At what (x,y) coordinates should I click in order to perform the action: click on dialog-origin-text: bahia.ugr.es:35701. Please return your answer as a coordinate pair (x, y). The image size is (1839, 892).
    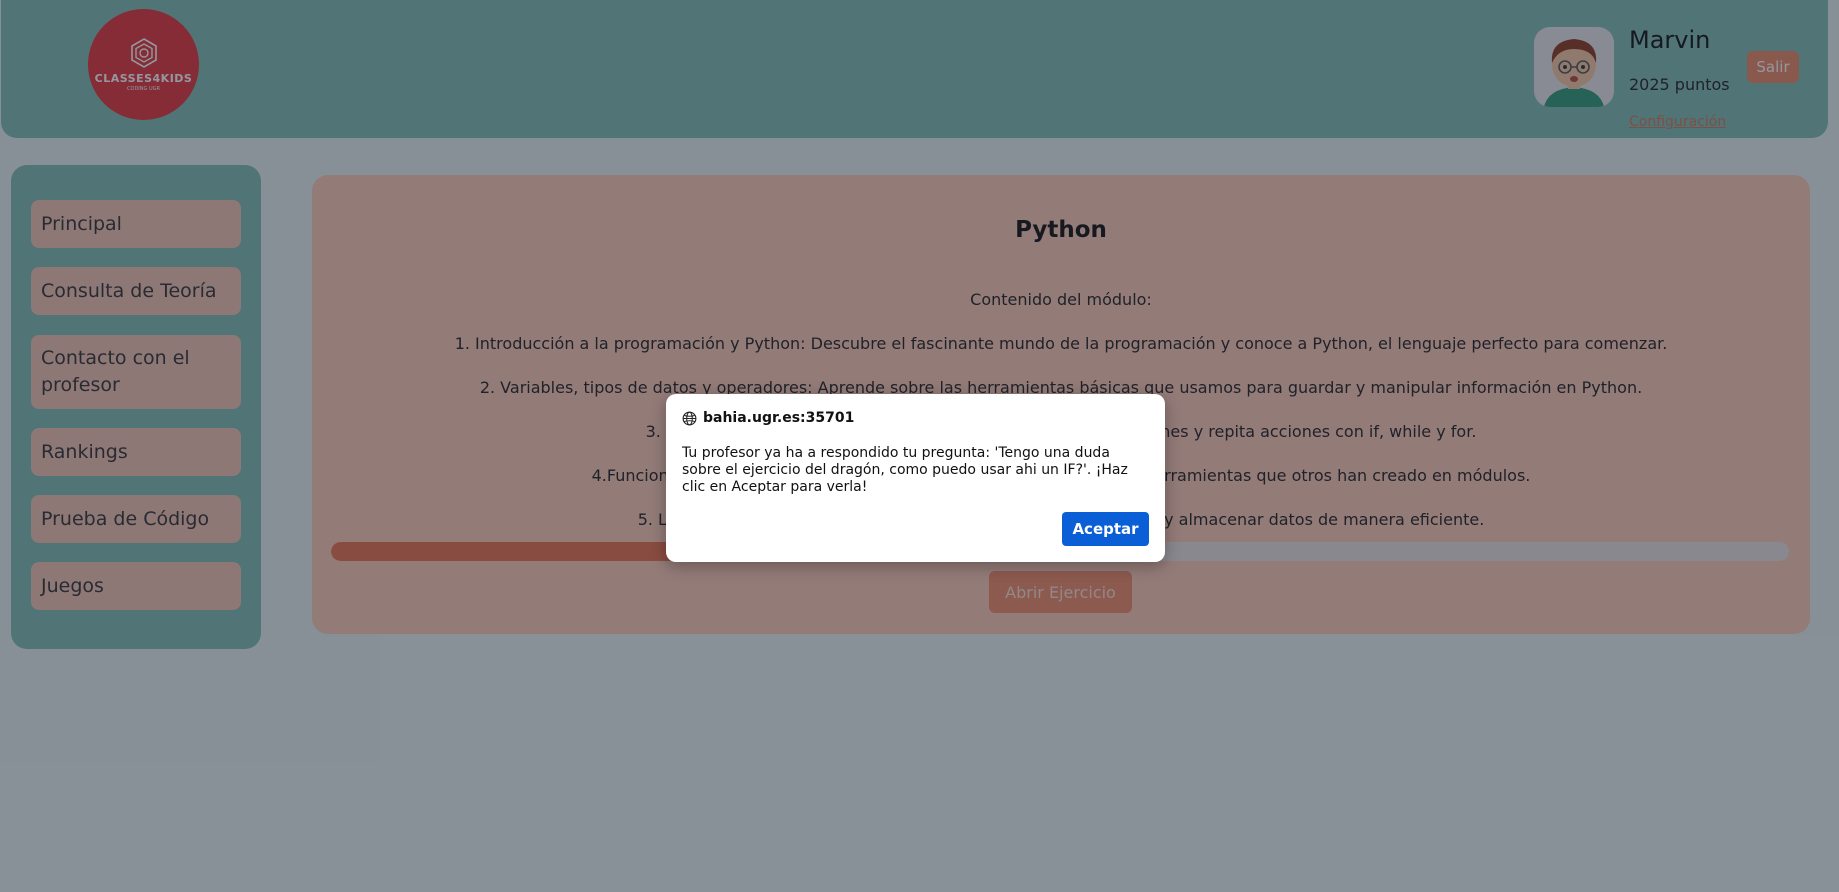
    Looking at the image, I should click on (779, 418).